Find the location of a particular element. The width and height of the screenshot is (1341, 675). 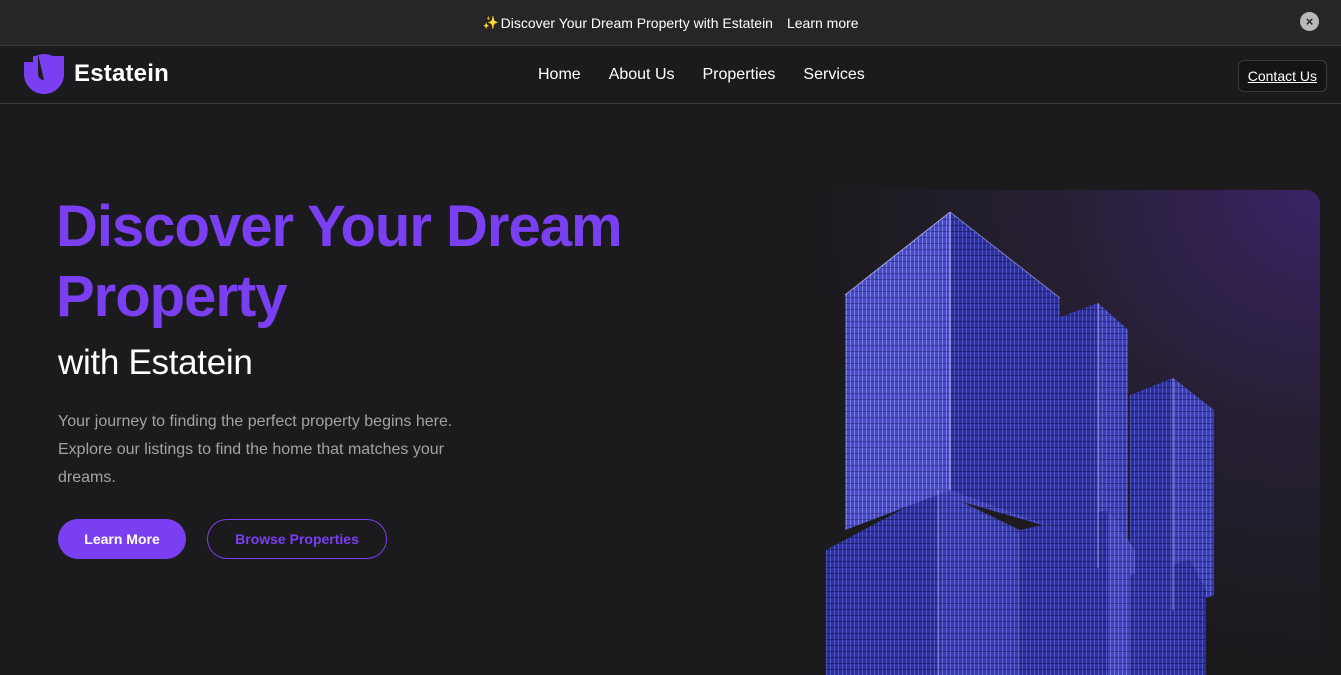

brand-name: Estatein is located at coordinates (121, 73).